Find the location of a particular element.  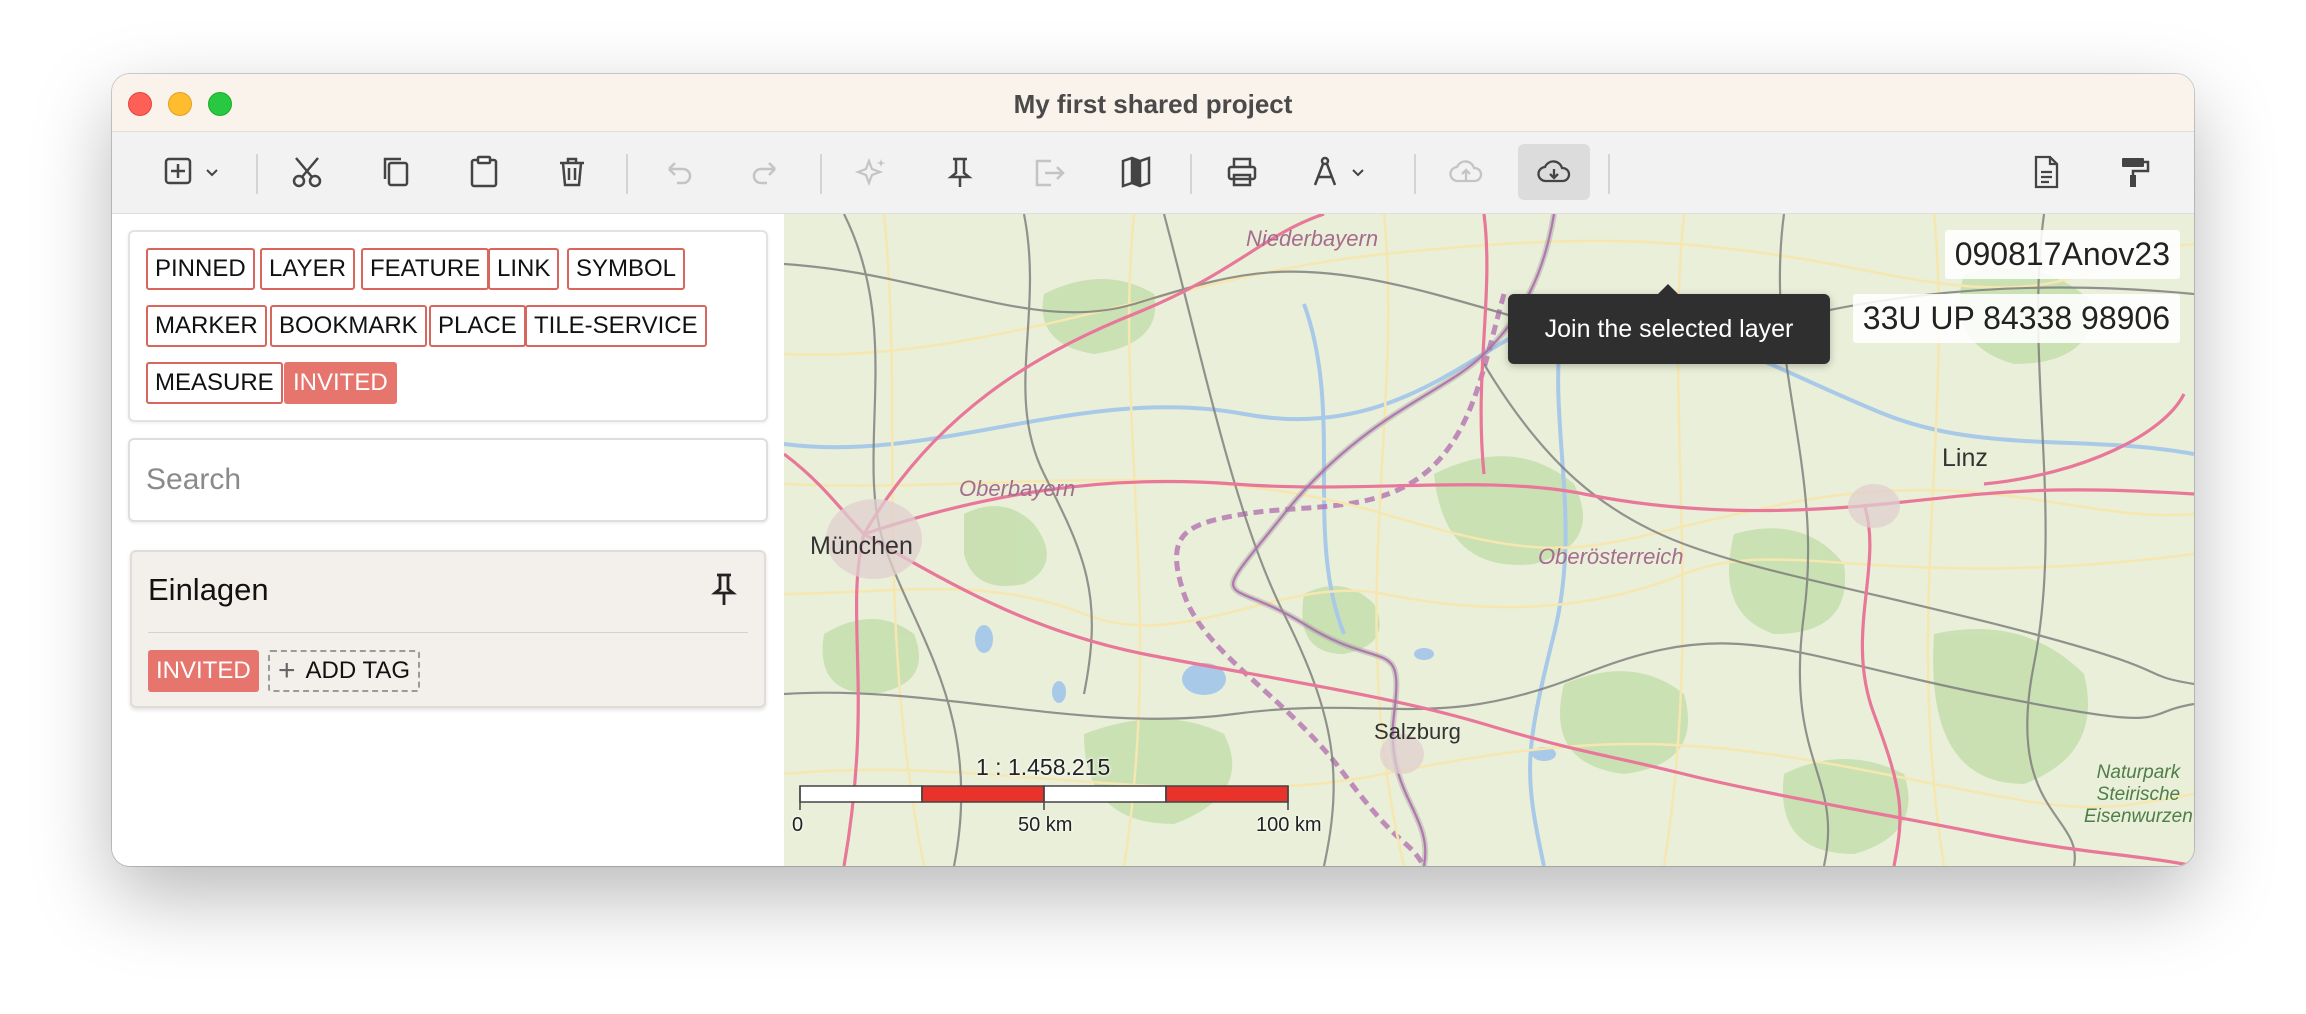

paste-icon is located at coordinates (484, 171).